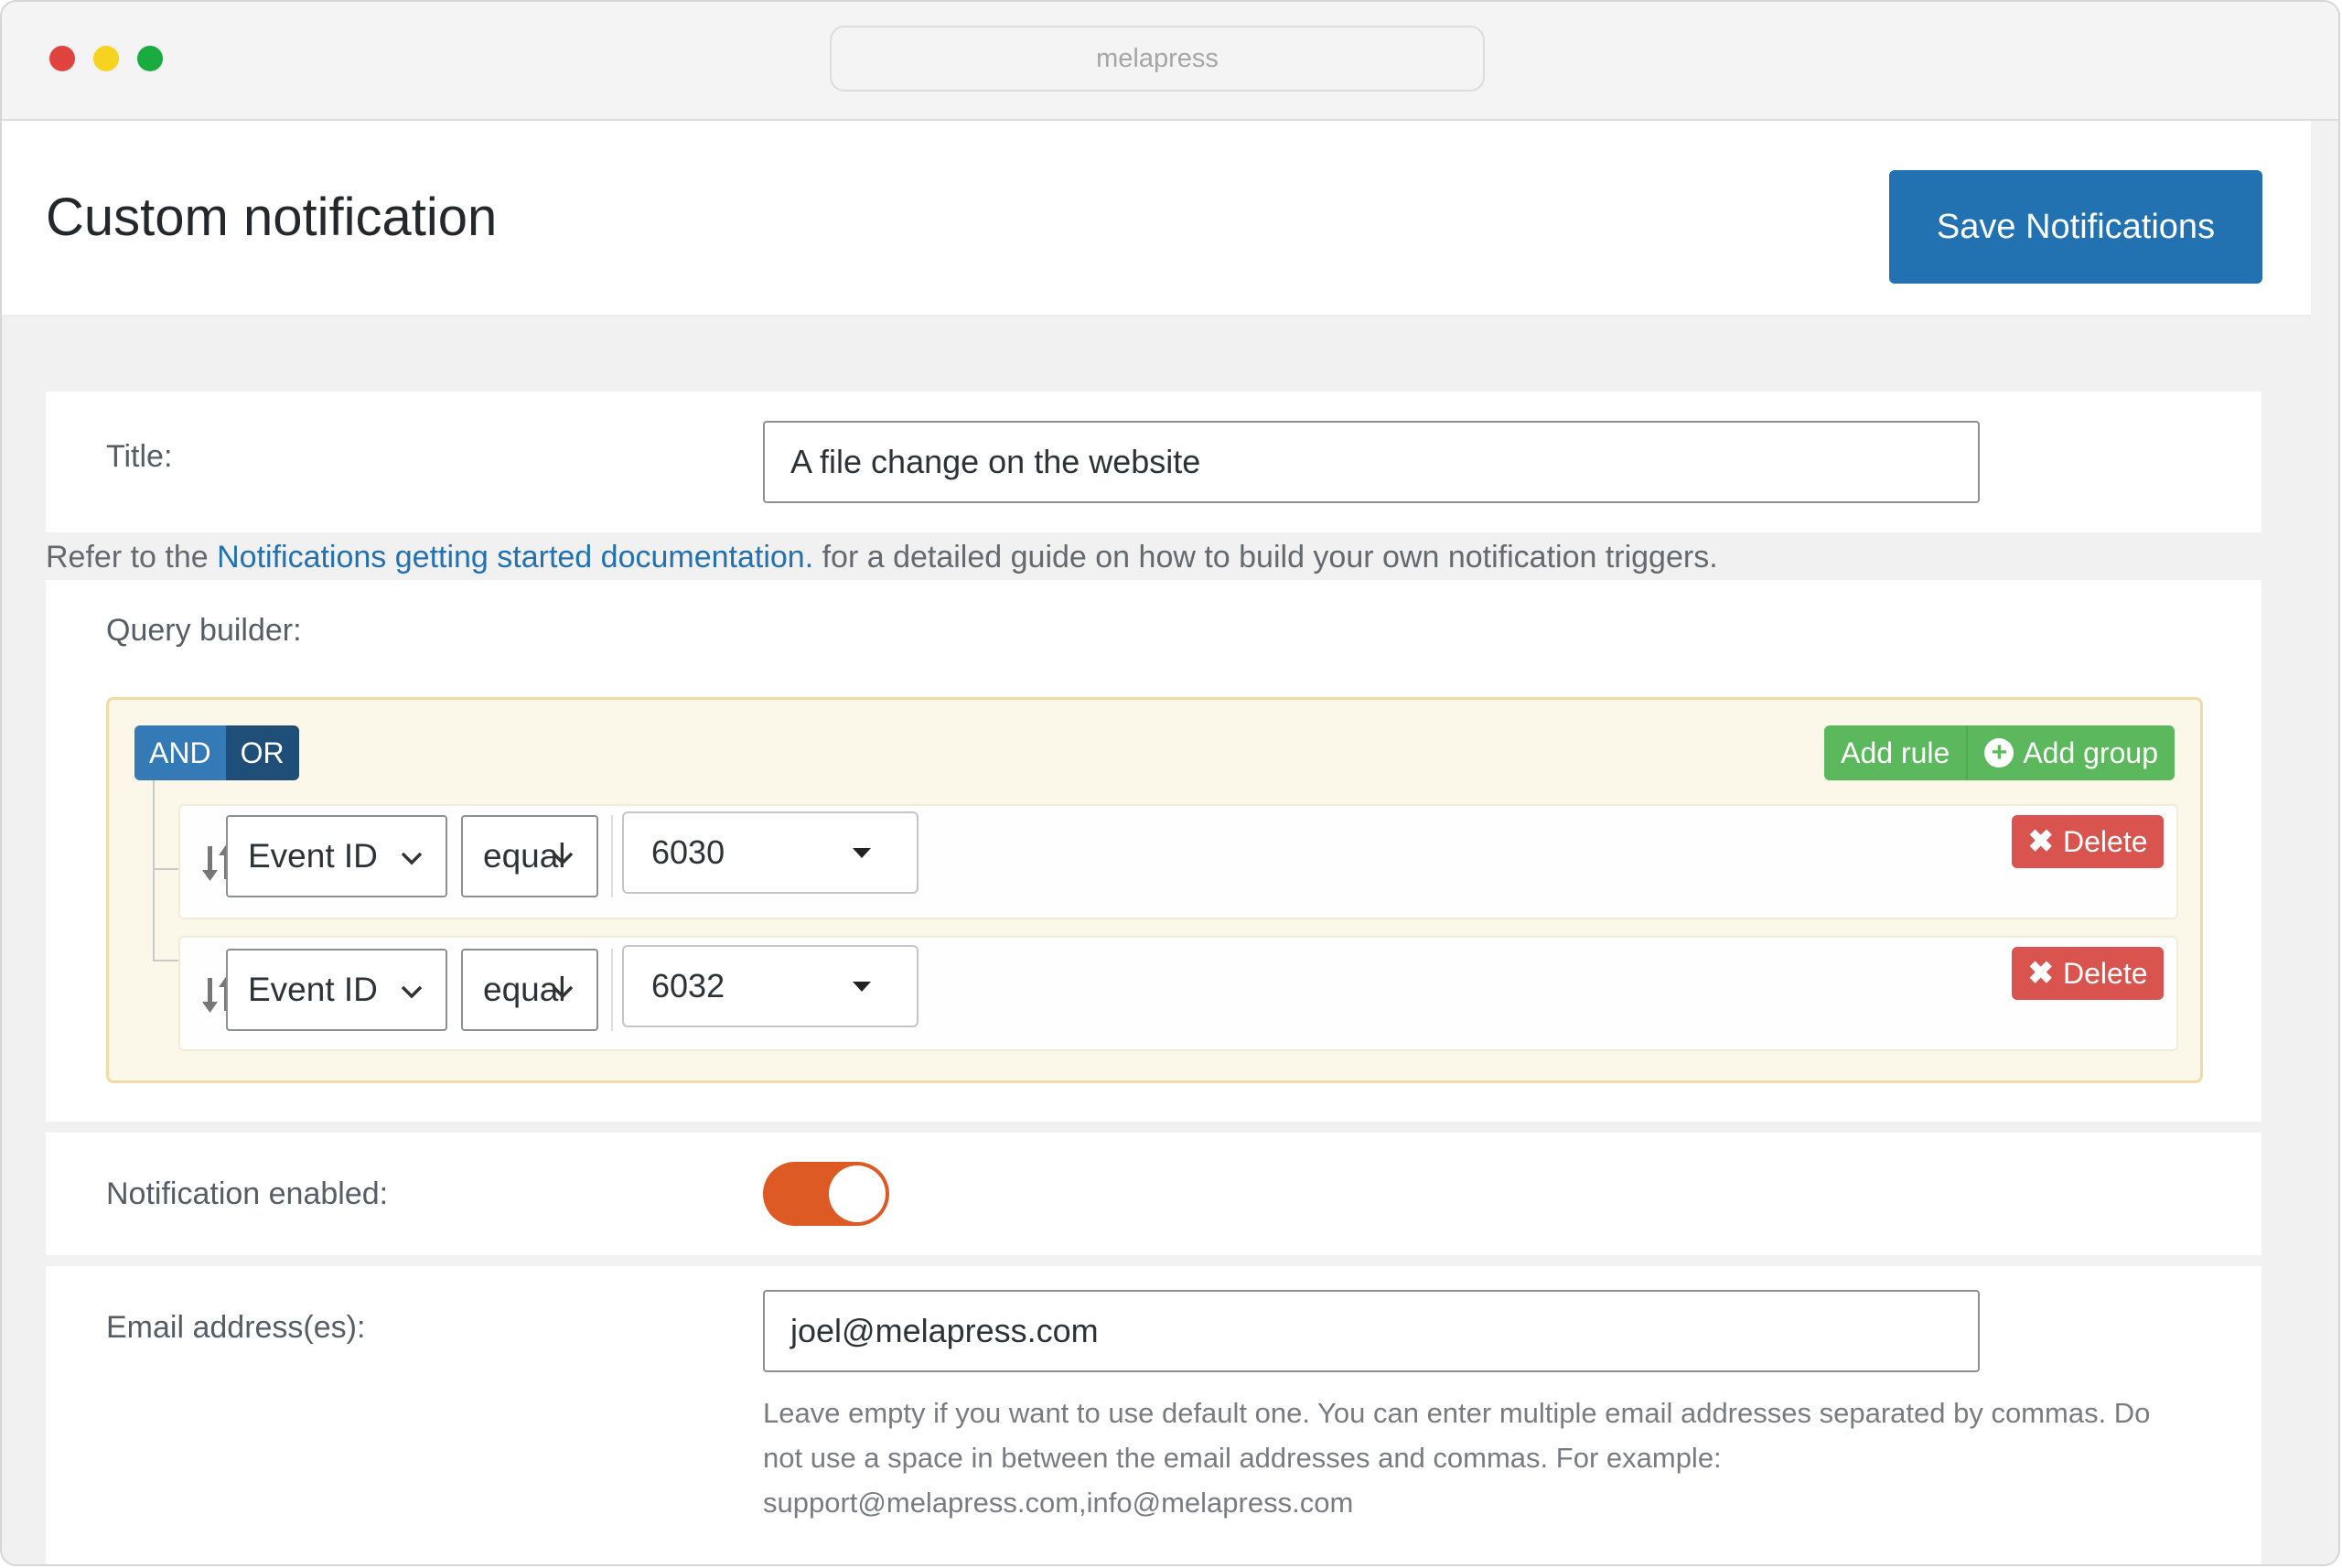 The image size is (2342, 1568). I want to click on or-button: OR, so click(262, 752).